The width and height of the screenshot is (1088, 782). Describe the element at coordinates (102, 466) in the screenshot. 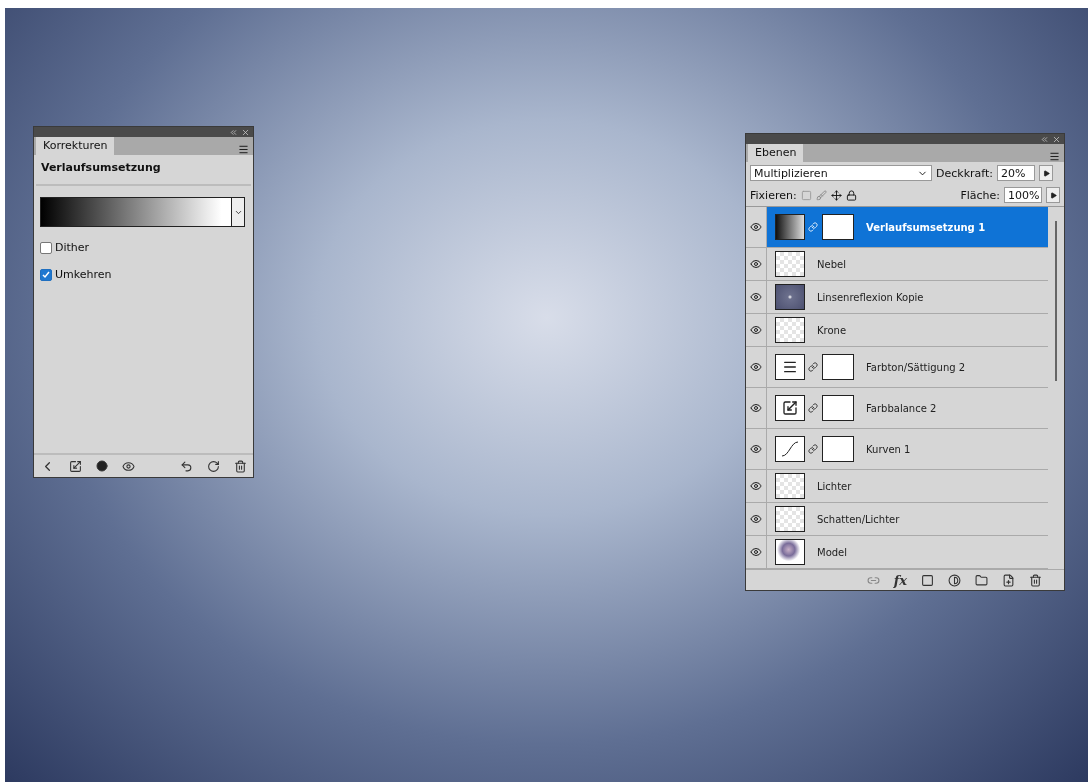

I see `clip-icon` at that location.